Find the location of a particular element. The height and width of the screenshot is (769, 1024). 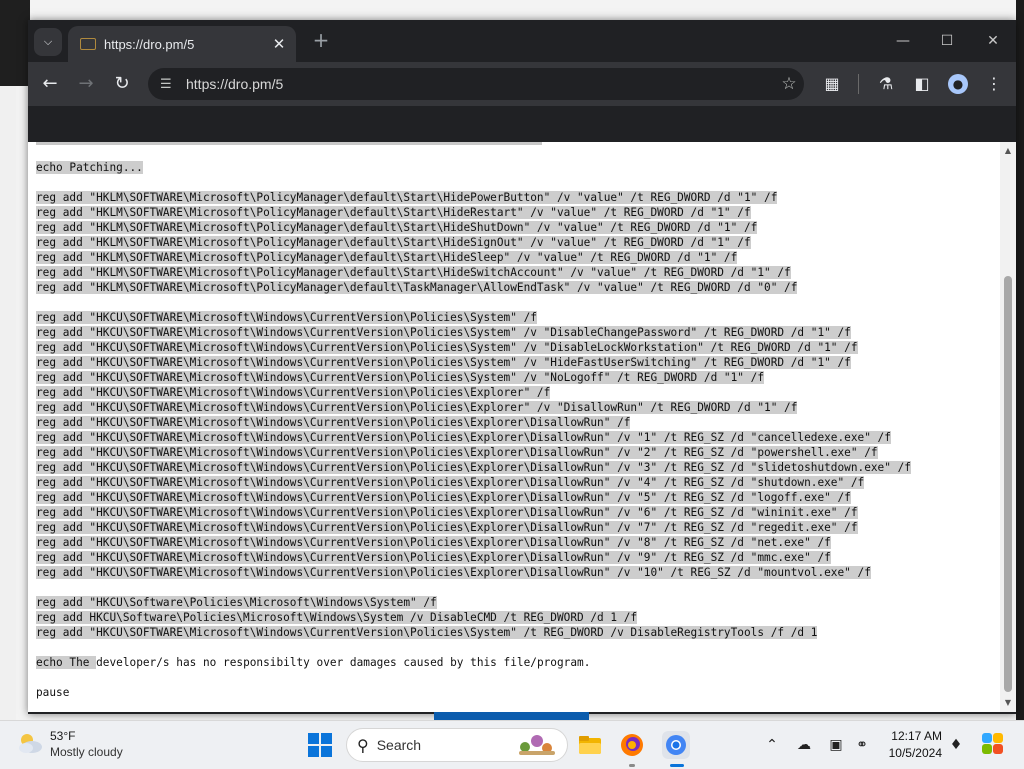

firefox-icon is located at coordinates (632, 745).